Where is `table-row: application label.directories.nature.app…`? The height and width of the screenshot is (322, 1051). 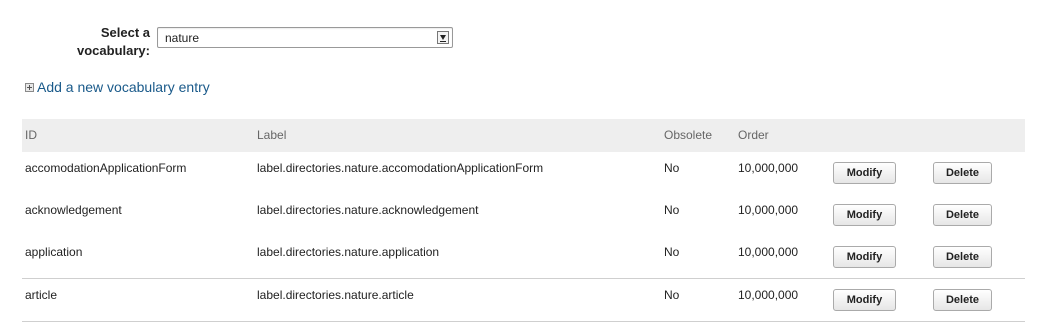 table-row: application label.directories.nature.app… is located at coordinates (523, 257).